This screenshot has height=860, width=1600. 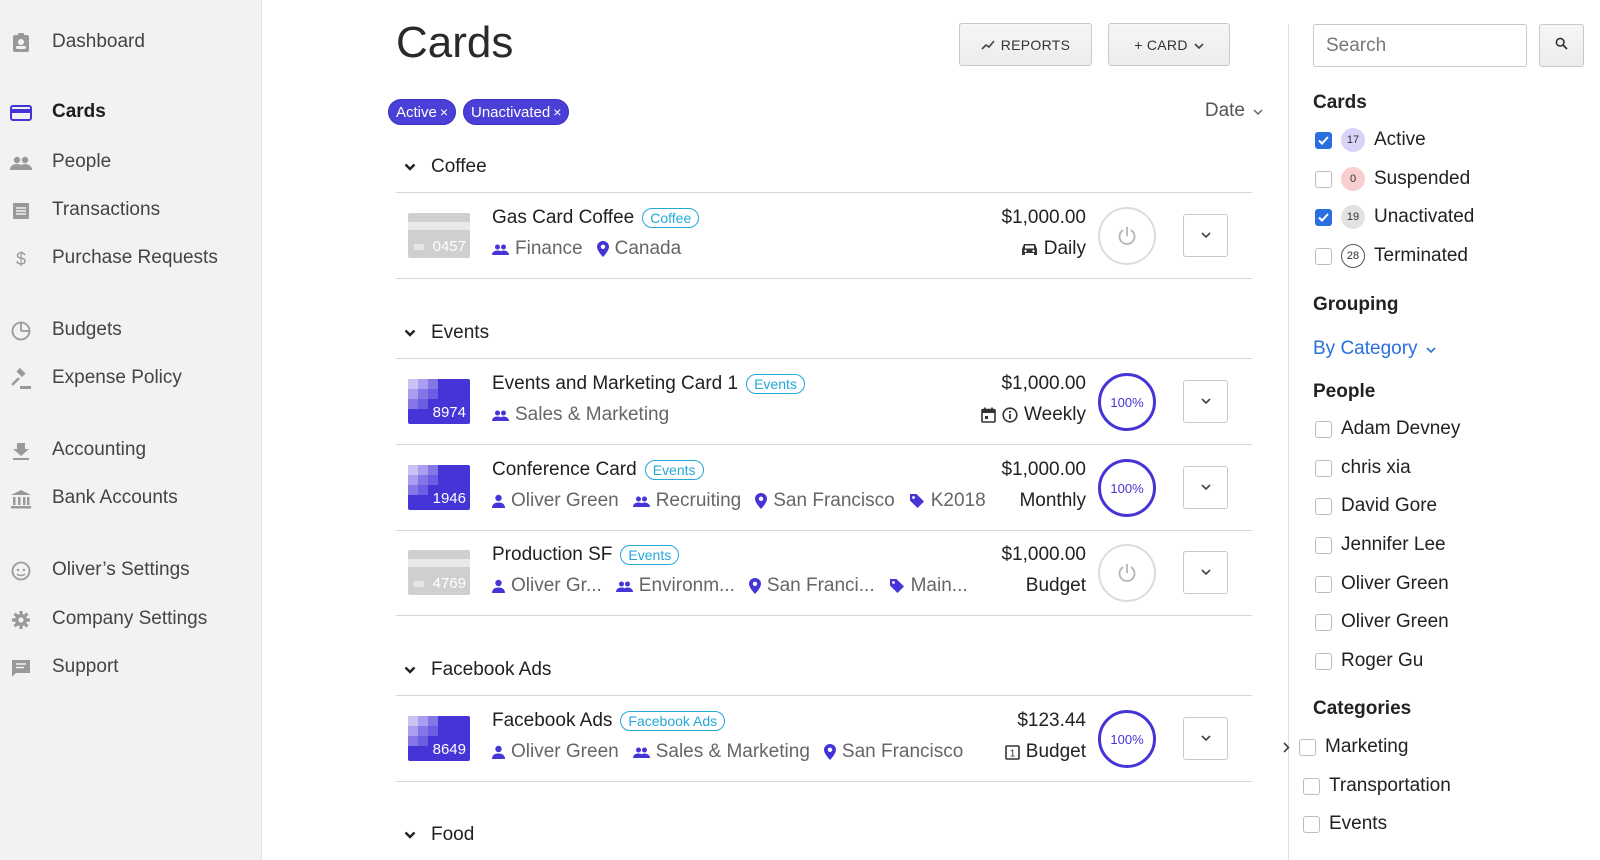 What do you see at coordinates (131, 667) in the screenshot?
I see `sidebar-item-support: Support` at bounding box center [131, 667].